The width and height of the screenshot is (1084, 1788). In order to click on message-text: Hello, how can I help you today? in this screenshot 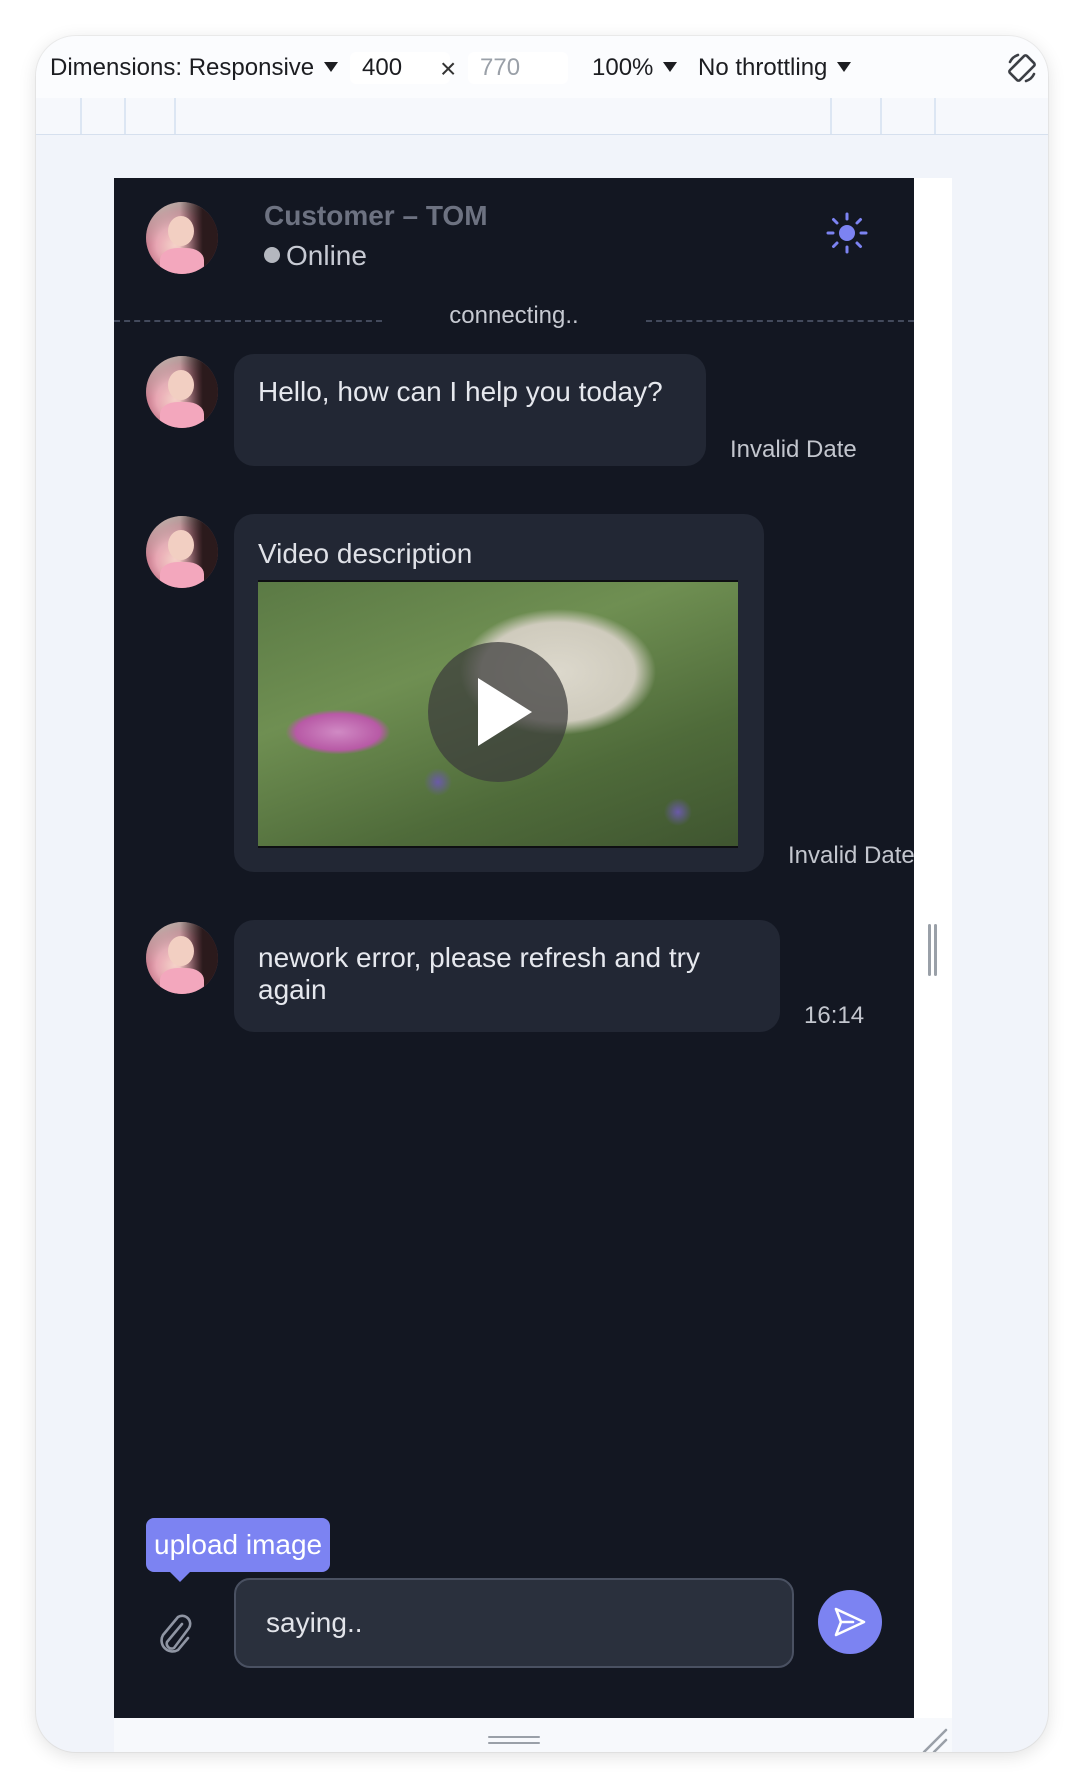, I will do `click(460, 391)`.